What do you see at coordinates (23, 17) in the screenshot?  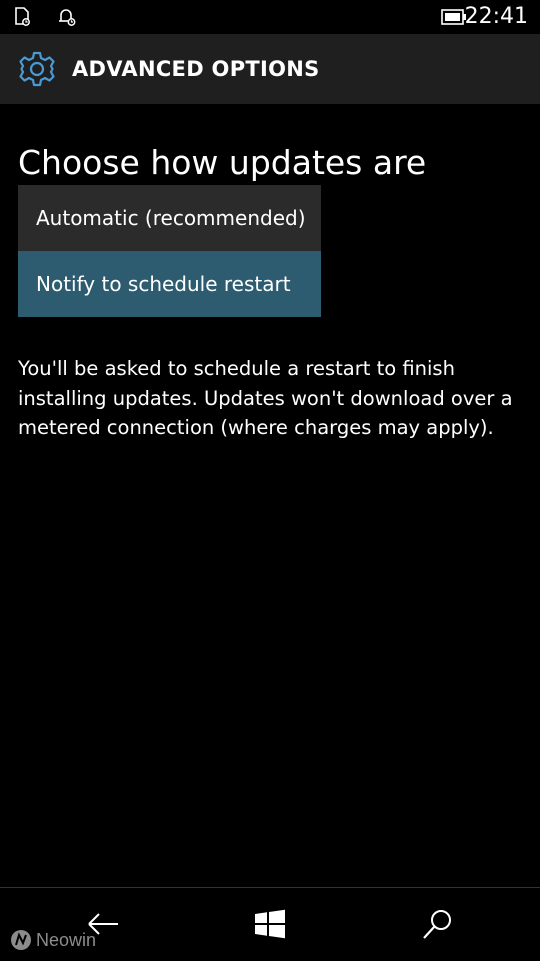 I see `document-settings-icon` at bounding box center [23, 17].